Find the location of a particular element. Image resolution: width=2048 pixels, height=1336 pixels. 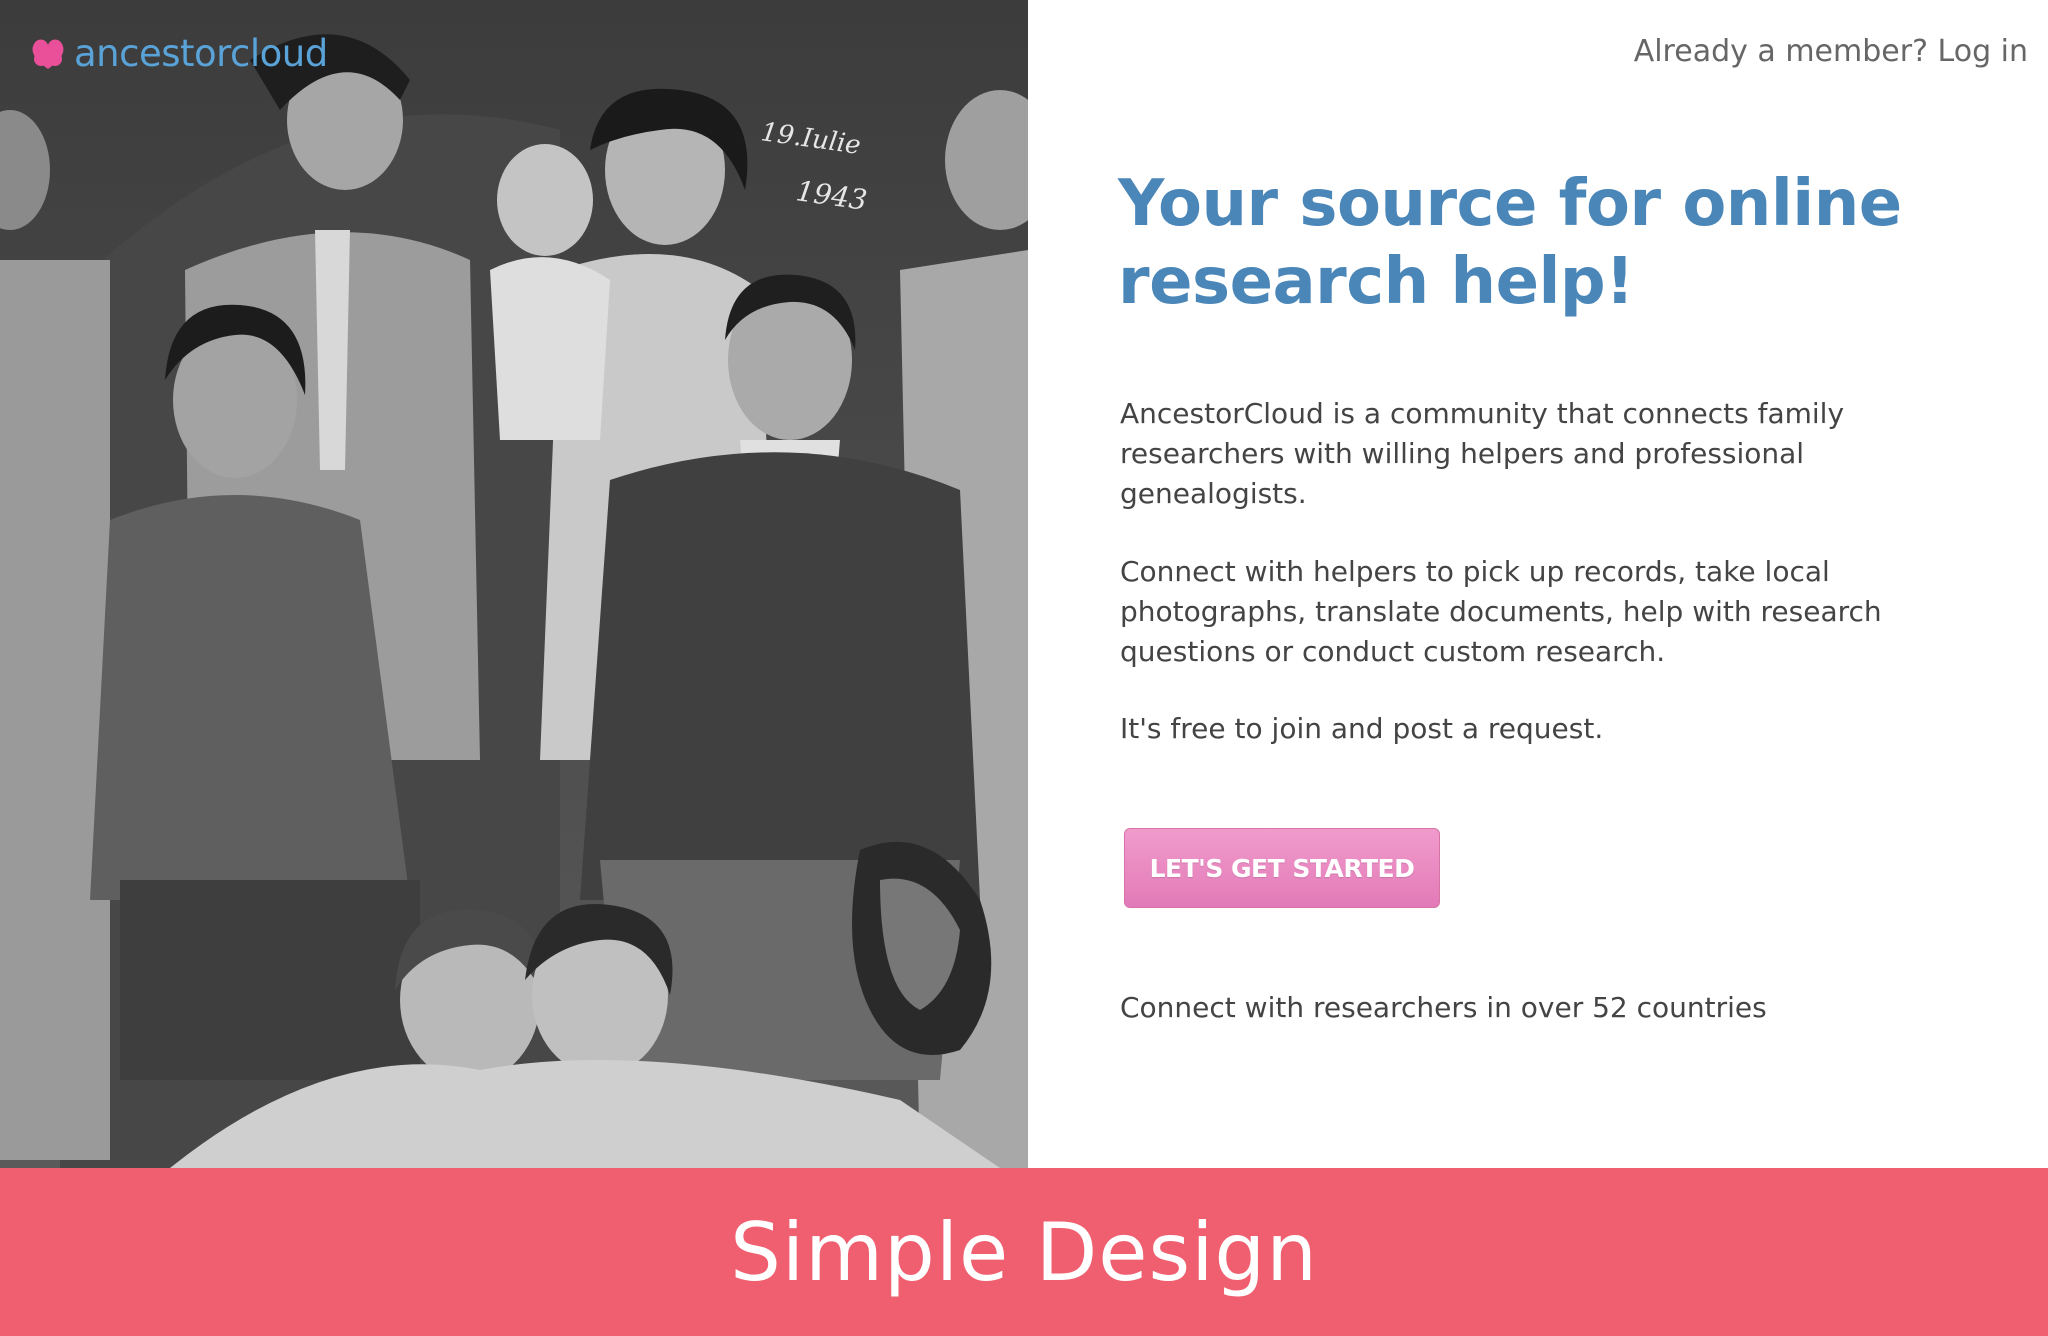

hero-headline: Your source for online research help! is located at coordinates (1510, 243).